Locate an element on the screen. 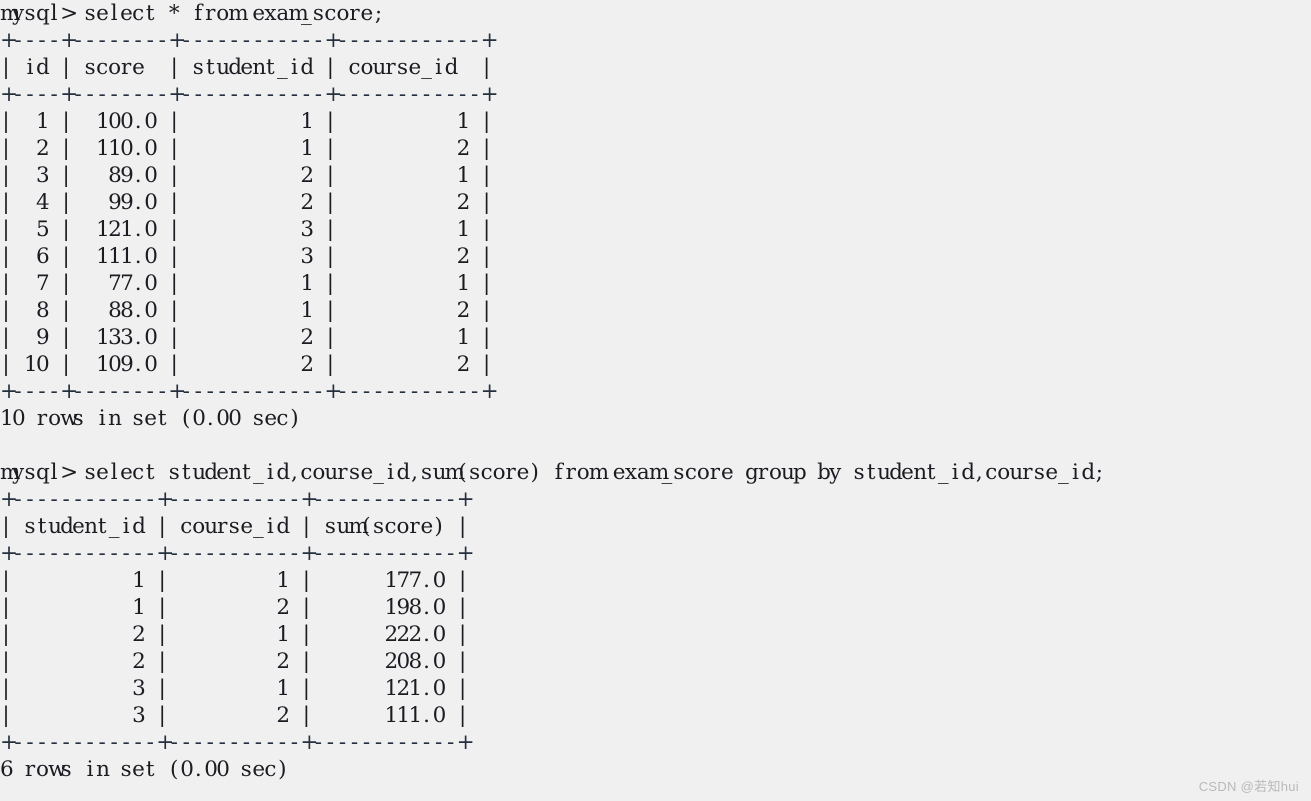 Image resolution: width=1311 pixels, height=801 pixels. table-header-row: | id | score | s tudent _ i d | course_ i d | is located at coordinates (246, 67).